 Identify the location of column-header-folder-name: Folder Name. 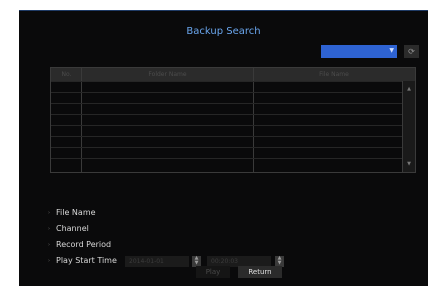
(167, 74).